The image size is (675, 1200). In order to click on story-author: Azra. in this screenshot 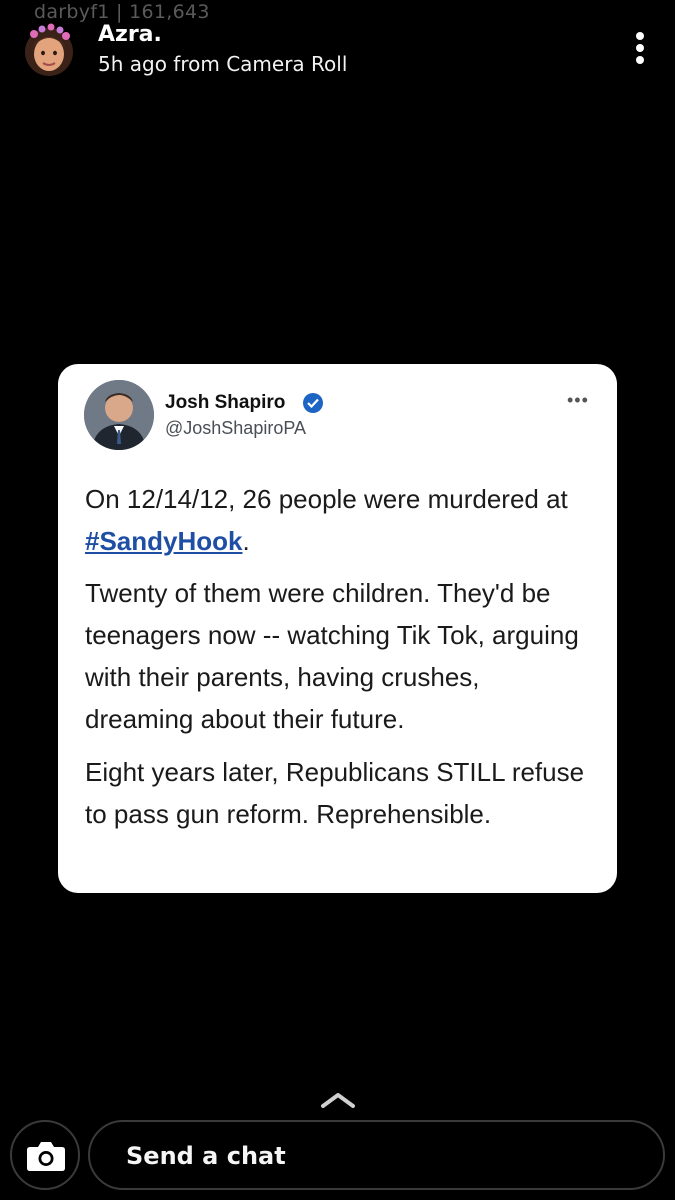, I will do `click(130, 34)`.